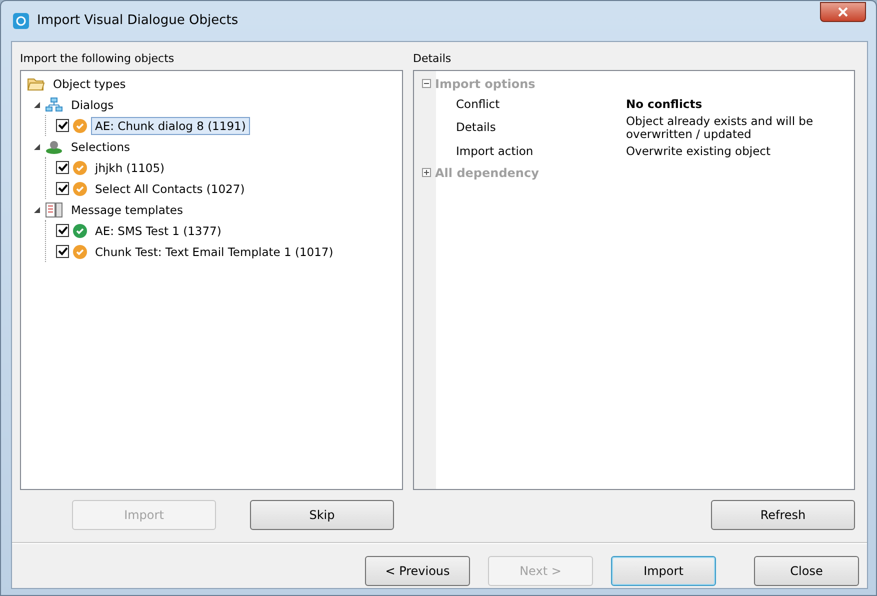 The image size is (877, 596). What do you see at coordinates (170, 125) in the screenshot?
I see `tree-item: AE: Chunk dialog 8 (1191)` at bounding box center [170, 125].